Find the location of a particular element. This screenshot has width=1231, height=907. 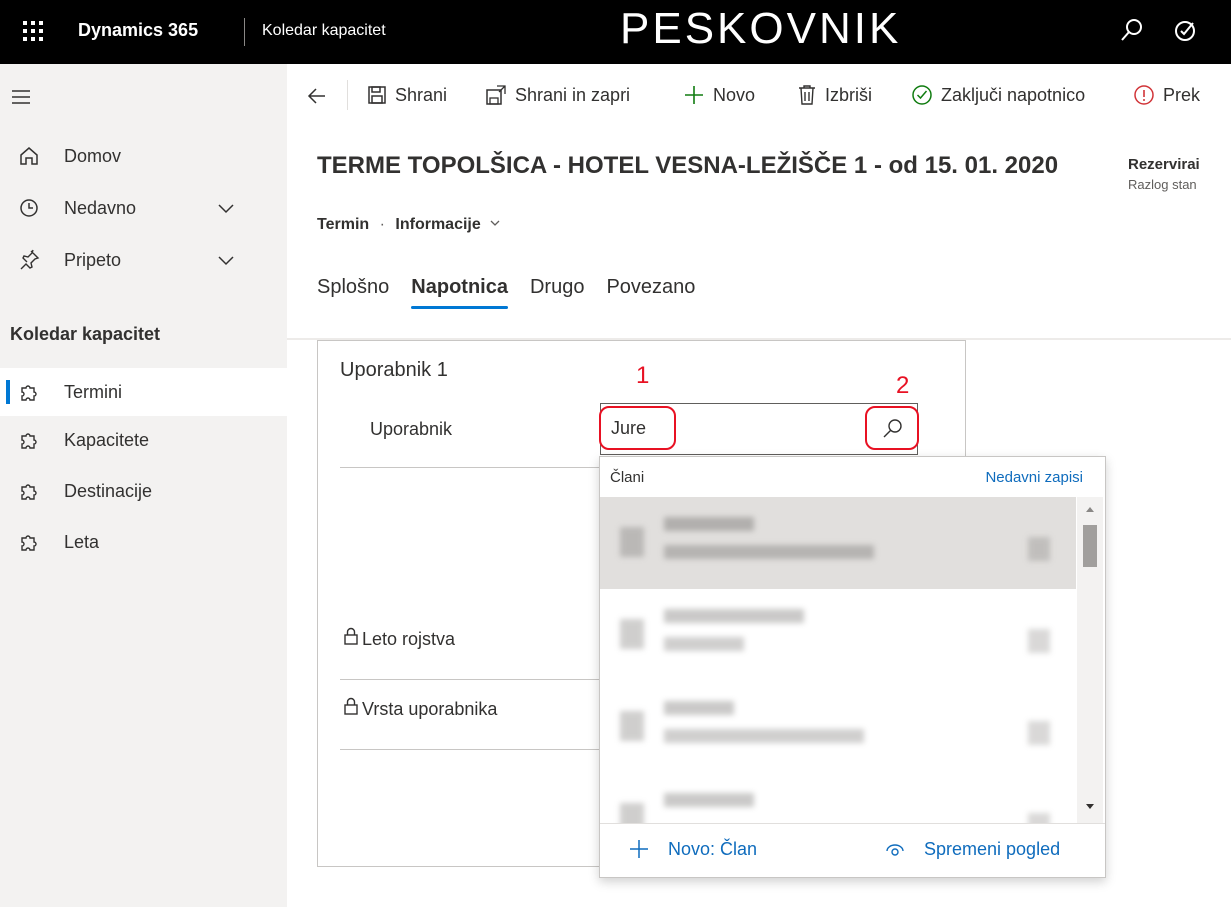

nav-home: Domov is located at coordinates (143, 156).